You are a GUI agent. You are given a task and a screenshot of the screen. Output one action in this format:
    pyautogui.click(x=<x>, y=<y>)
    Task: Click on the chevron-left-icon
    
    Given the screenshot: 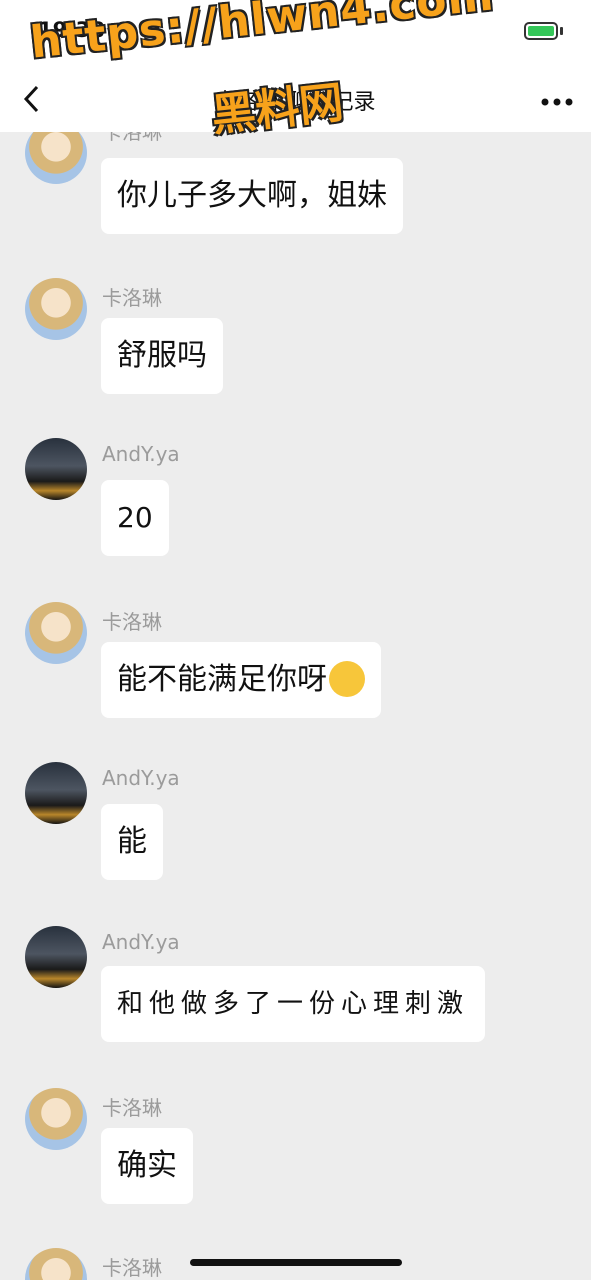 What is the action you would take?
    pyautogui.click(x=31, y=101)
    